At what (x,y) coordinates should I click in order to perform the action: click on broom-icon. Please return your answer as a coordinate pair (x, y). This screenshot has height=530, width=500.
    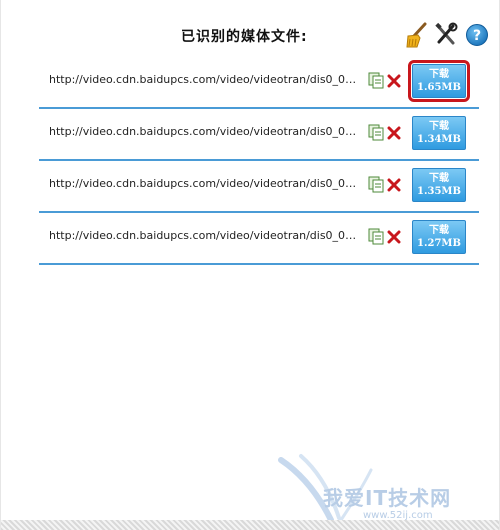
    Looking at the image, I should click on (417, 35).